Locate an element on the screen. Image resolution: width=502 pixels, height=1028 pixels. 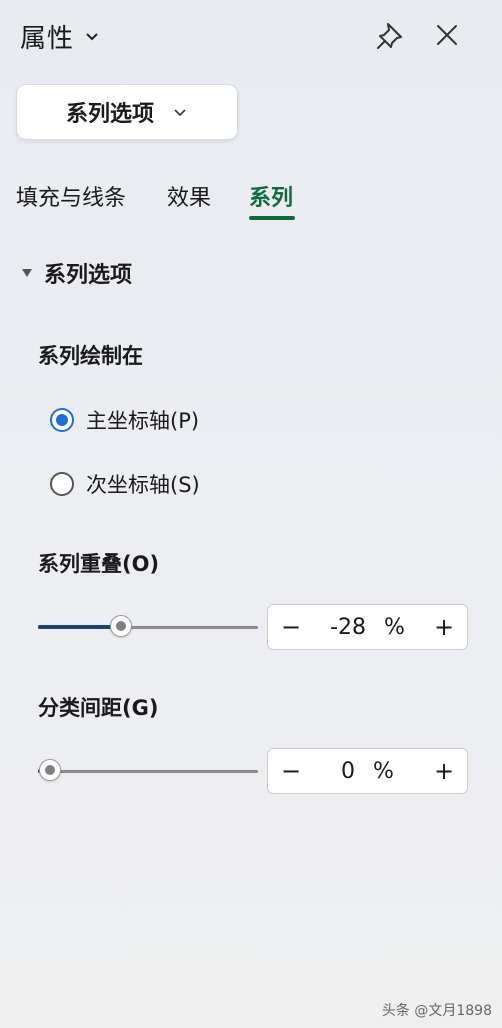
dropdown-label: 系列选项 is located at coordinates (109, 114).